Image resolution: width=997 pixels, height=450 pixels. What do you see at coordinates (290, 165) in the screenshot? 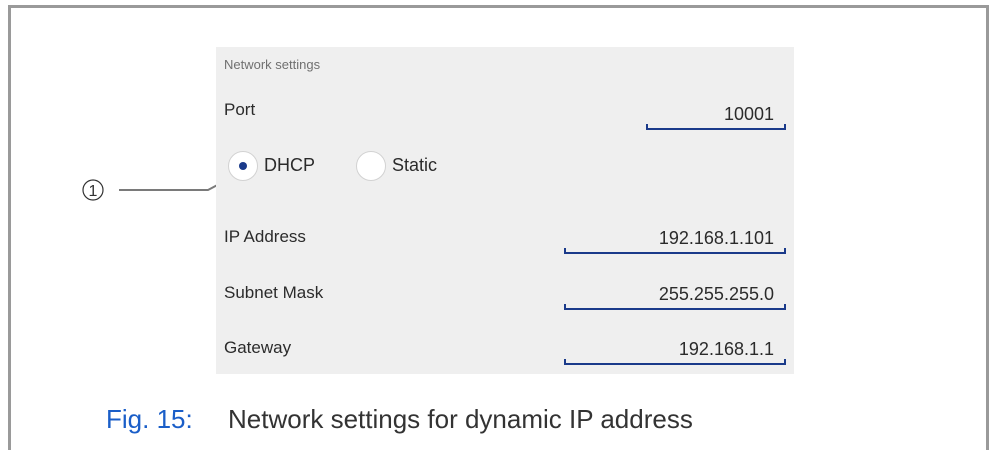
I see `dhcp-radio-label: DHCP` at bounding box center [290, 165].